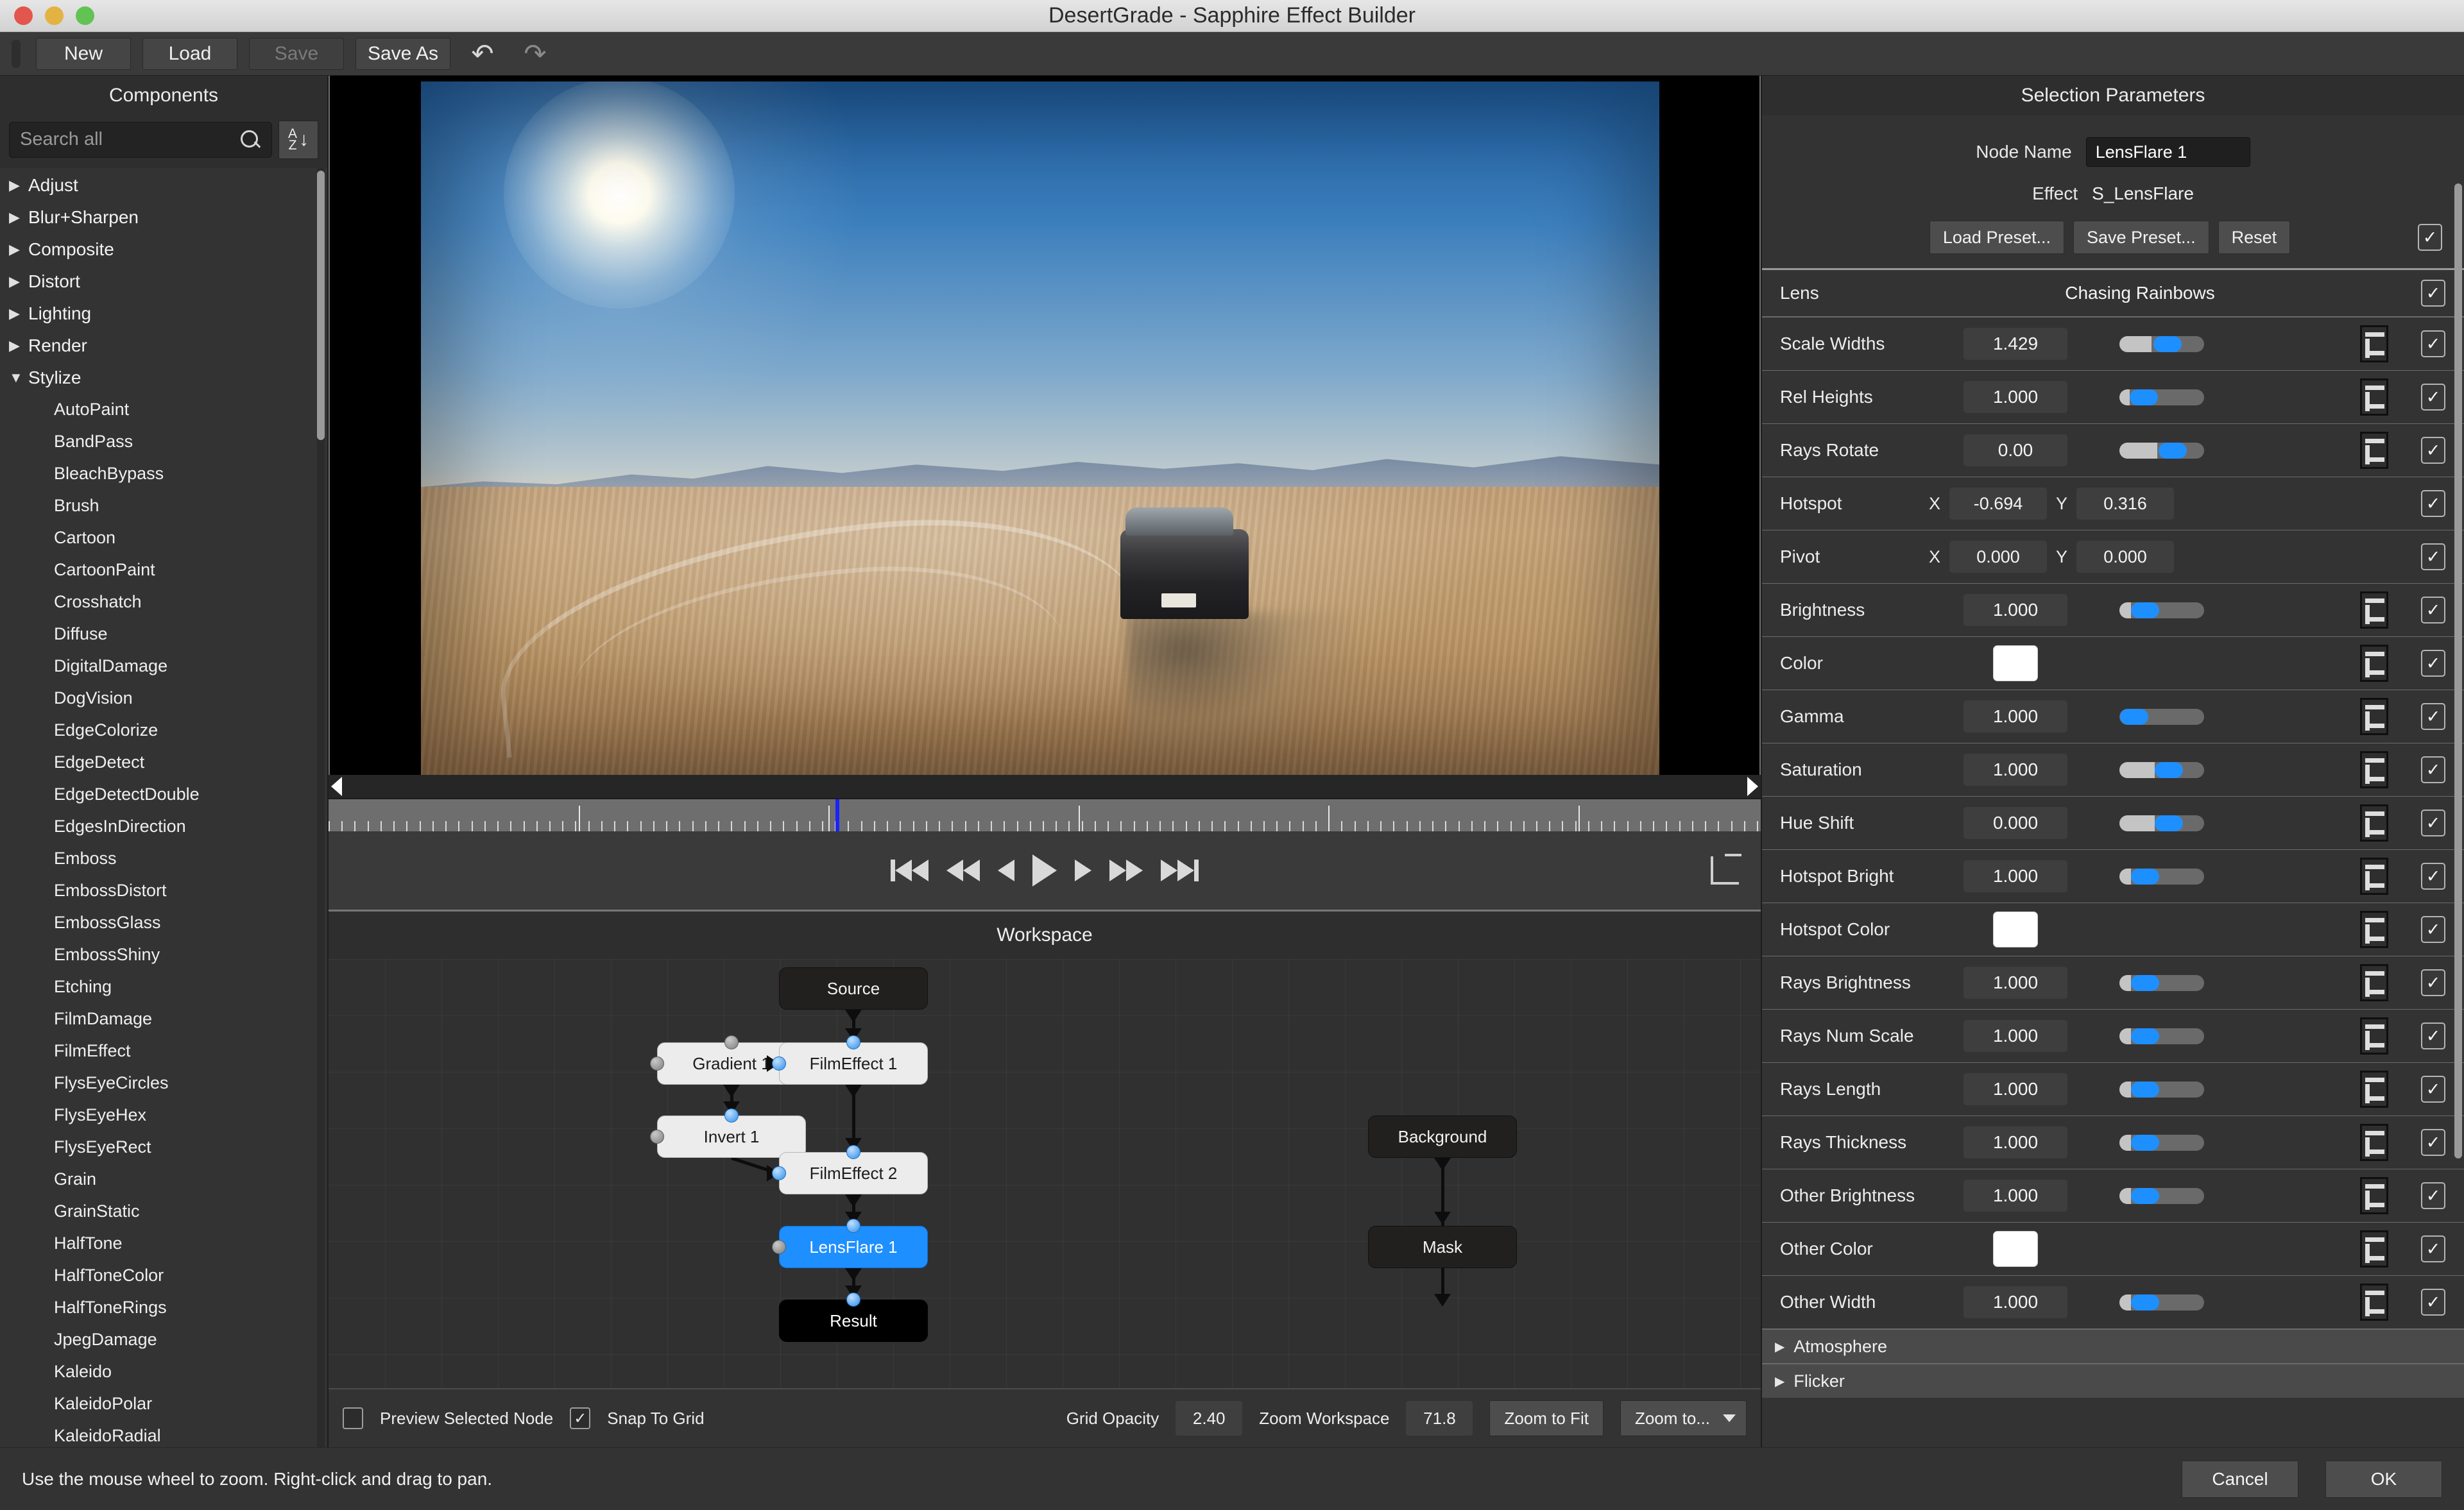 The image size is (2464, 1510). Describe the element at coordinates (2016, 344) in the screenshot. I see `param-value-input: 1.429` at that location.